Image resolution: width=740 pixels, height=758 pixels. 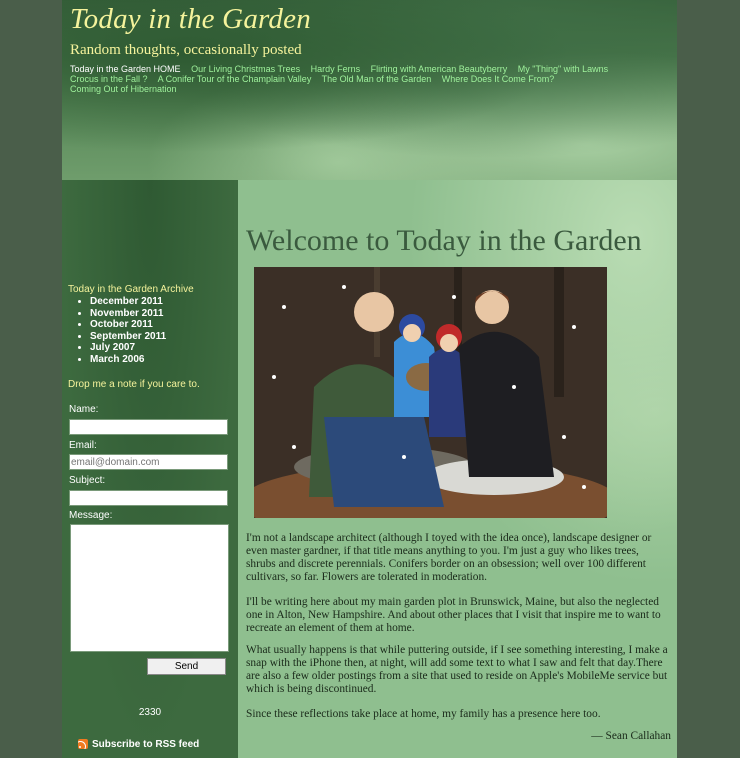 What do you see at coordinates (121, 324) in the screenshot?
I see `archive-link: October 2011` at bounding box center [121, 324].